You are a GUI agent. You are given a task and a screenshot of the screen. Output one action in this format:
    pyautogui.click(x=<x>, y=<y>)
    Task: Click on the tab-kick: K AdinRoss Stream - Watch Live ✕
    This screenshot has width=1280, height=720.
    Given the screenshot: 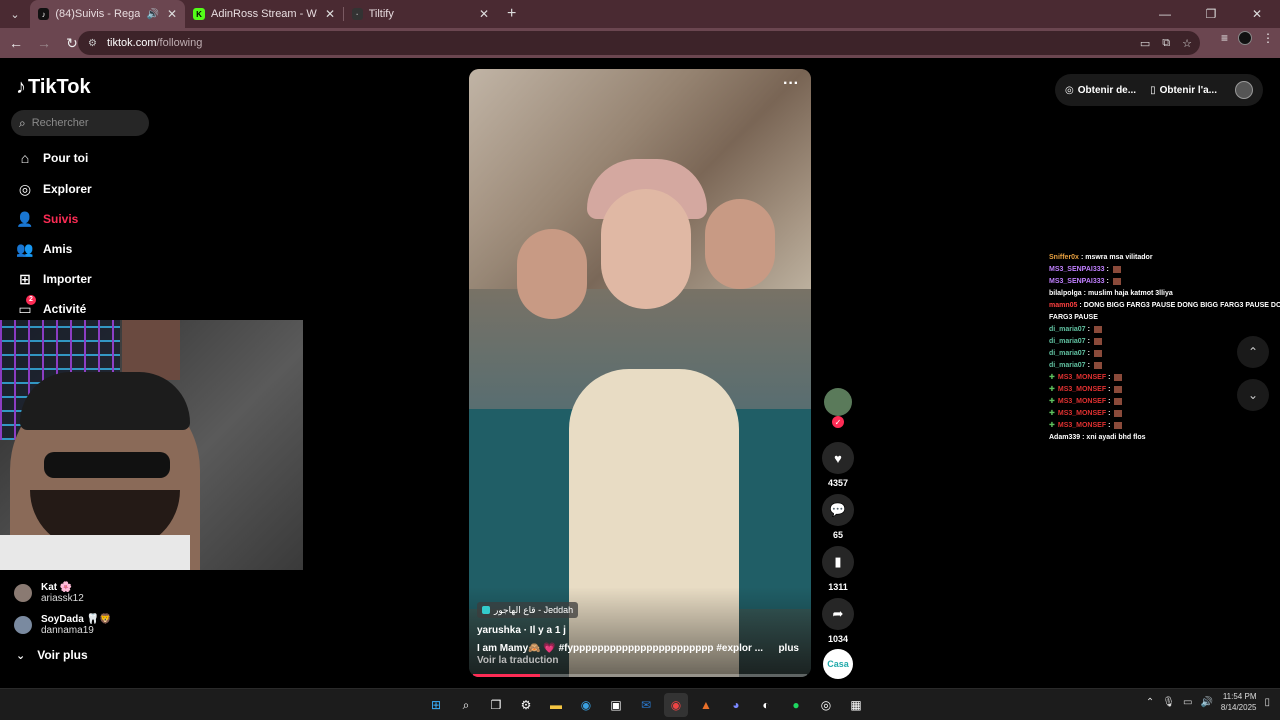 What is the action you would take?
    pyautogui.click(x=264, y=14)
    